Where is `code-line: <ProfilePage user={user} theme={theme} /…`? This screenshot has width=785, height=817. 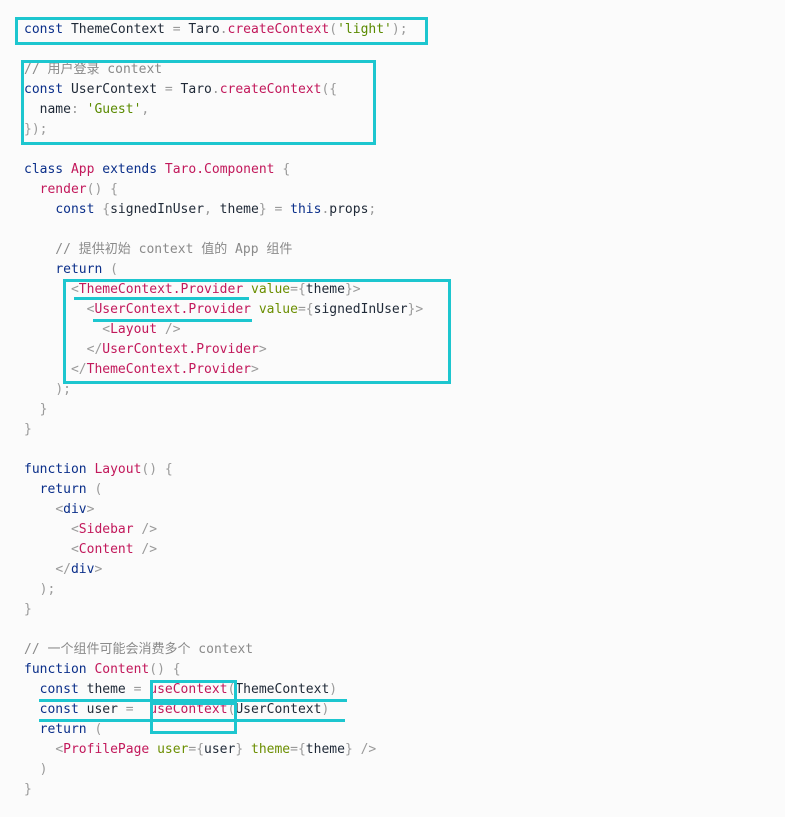
code-line: <ProfilePage user={user} theme={theme} /… is located at coordinates (223, 750).